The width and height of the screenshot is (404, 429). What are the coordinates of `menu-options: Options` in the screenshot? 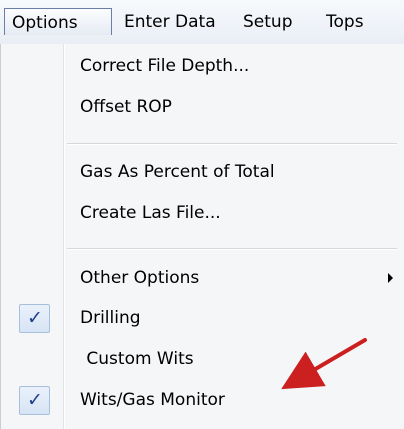 It's located at (58, 21).